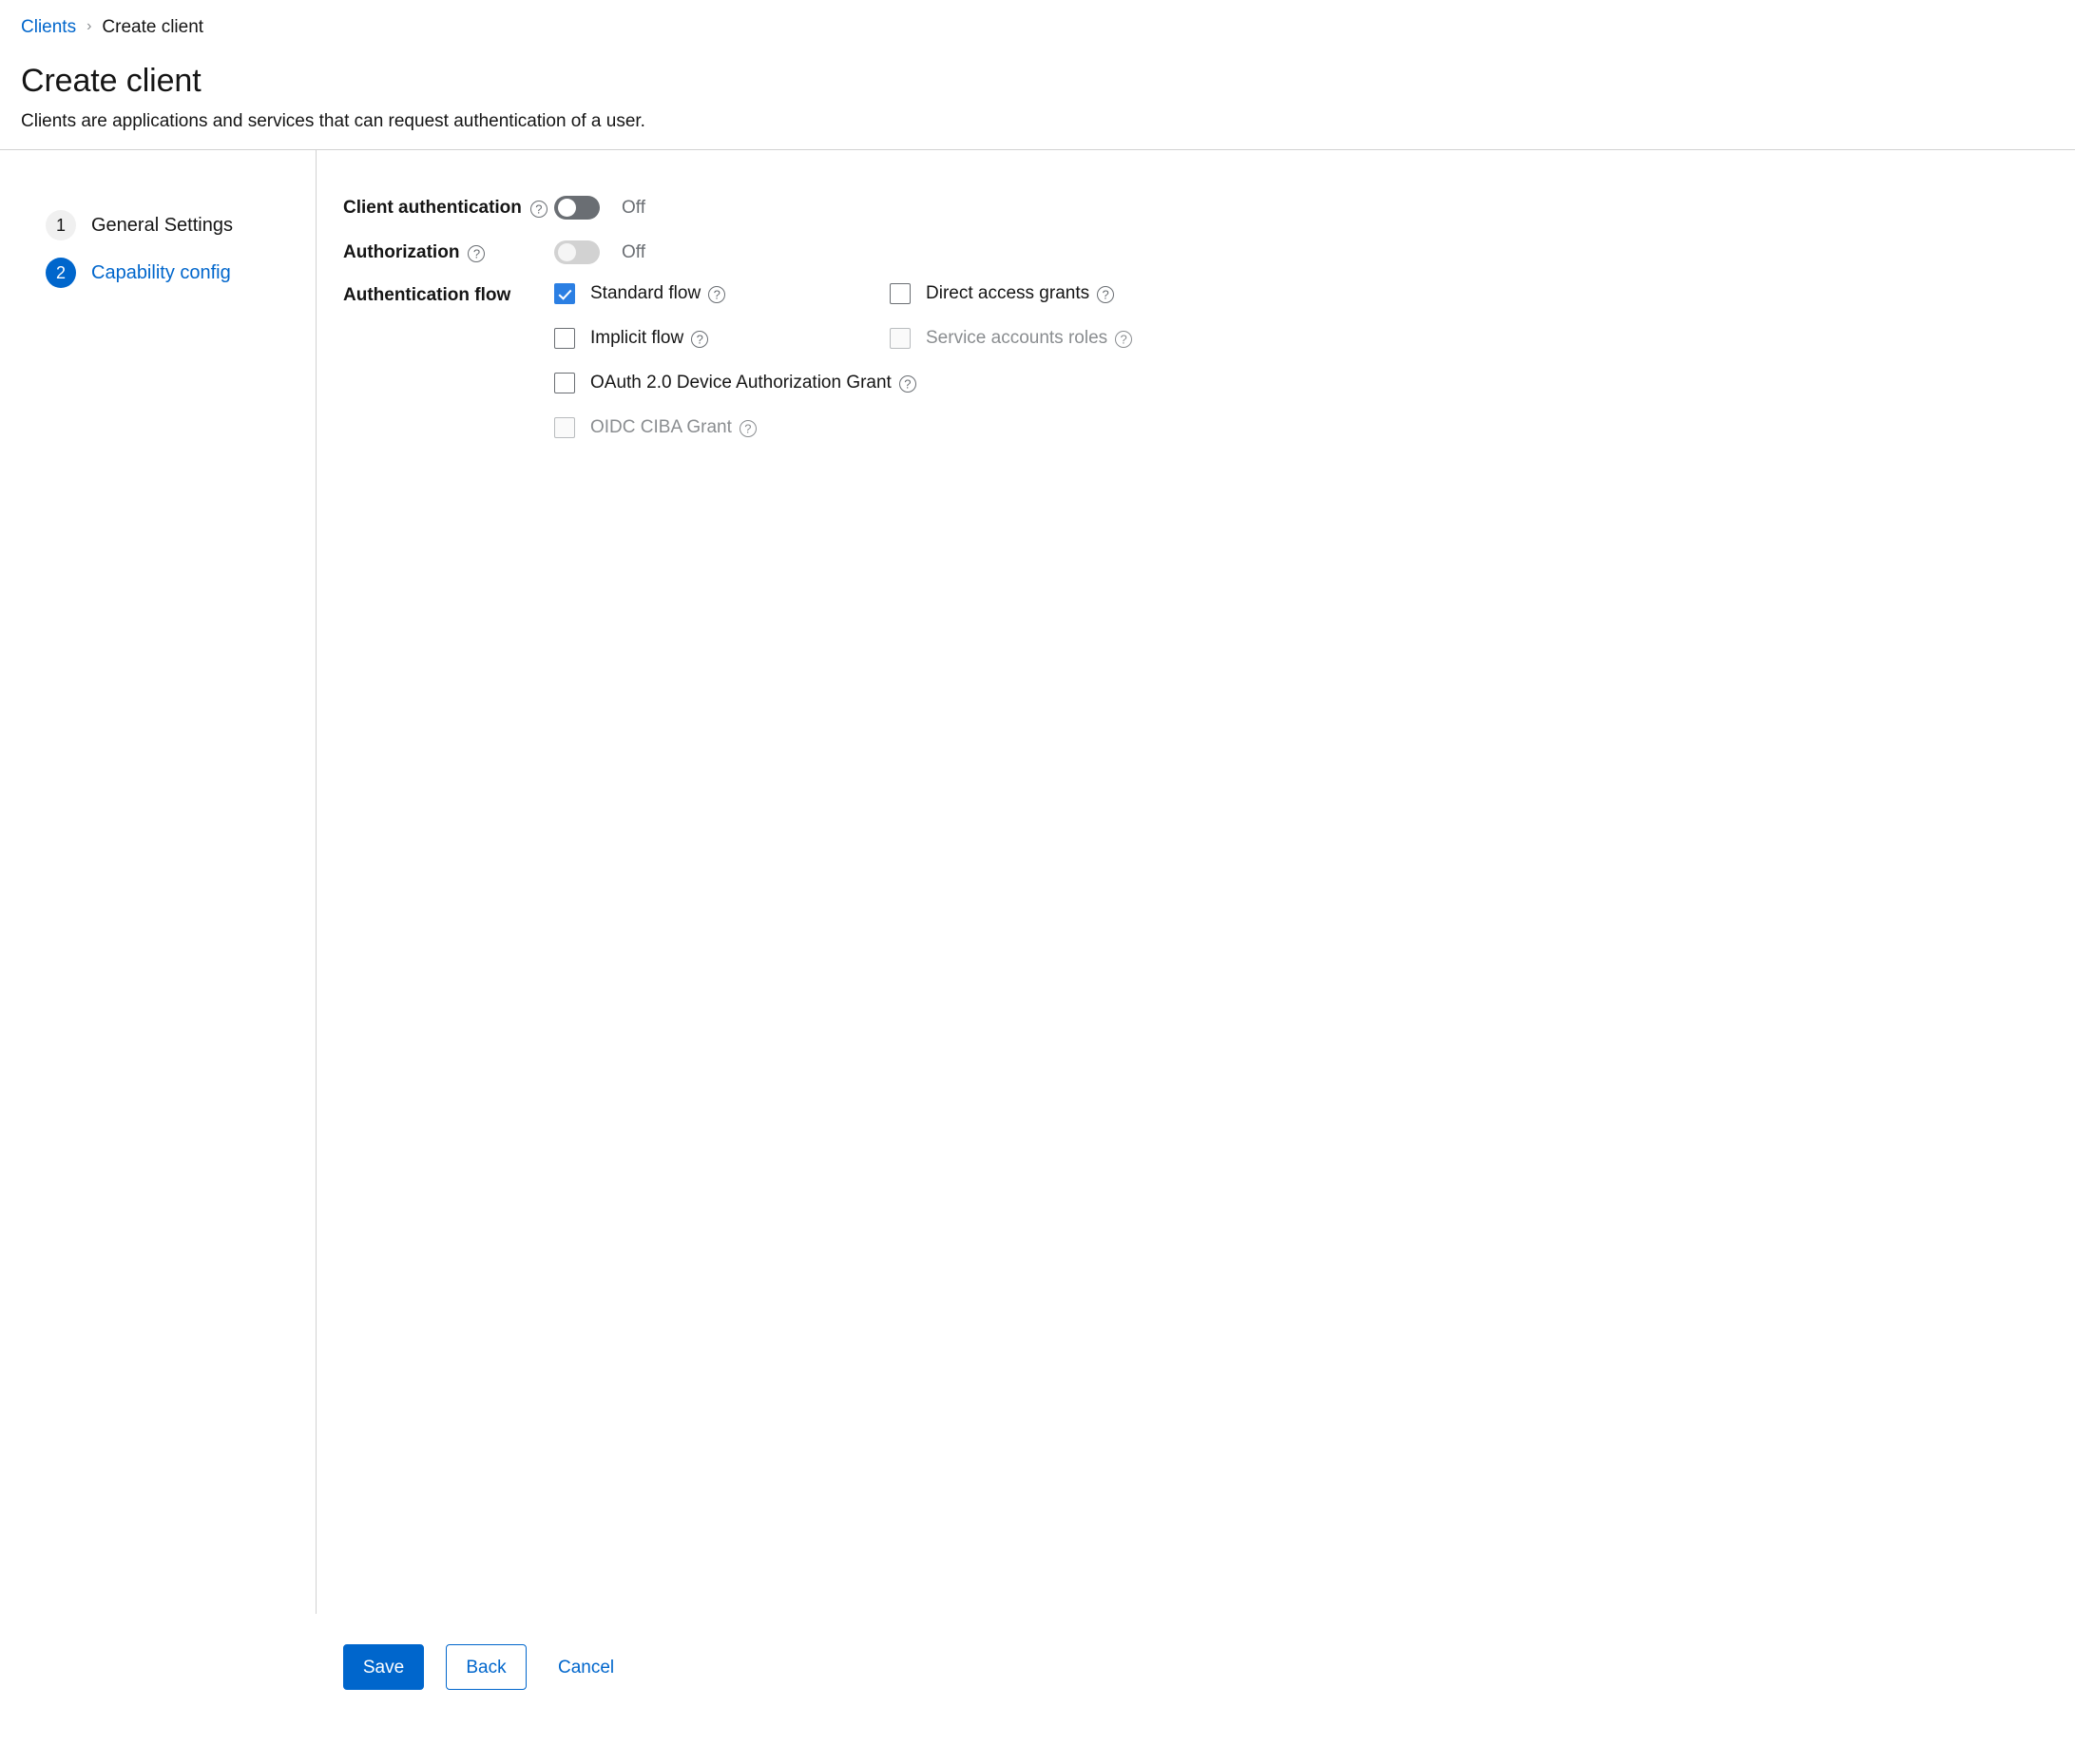 The image size is (2075, 1764). I want to click on wizard-step-capability-config: 2 Capability config, so click(158, 273).